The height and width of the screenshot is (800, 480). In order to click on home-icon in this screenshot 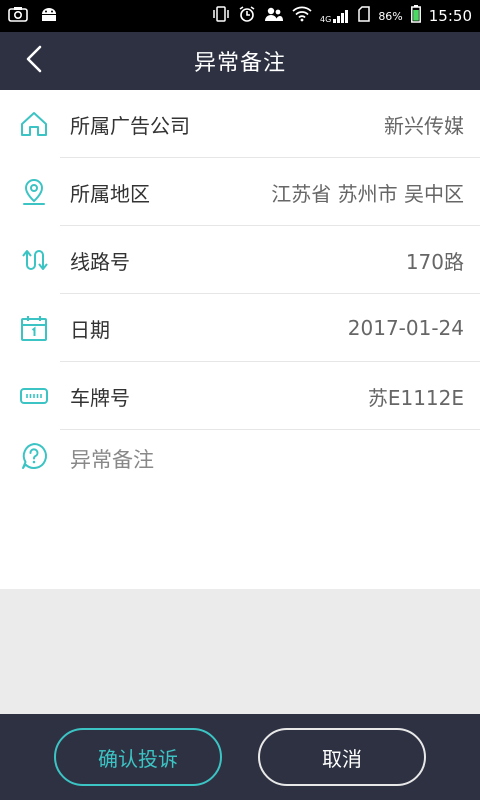, I will do `click(34, 124)`.